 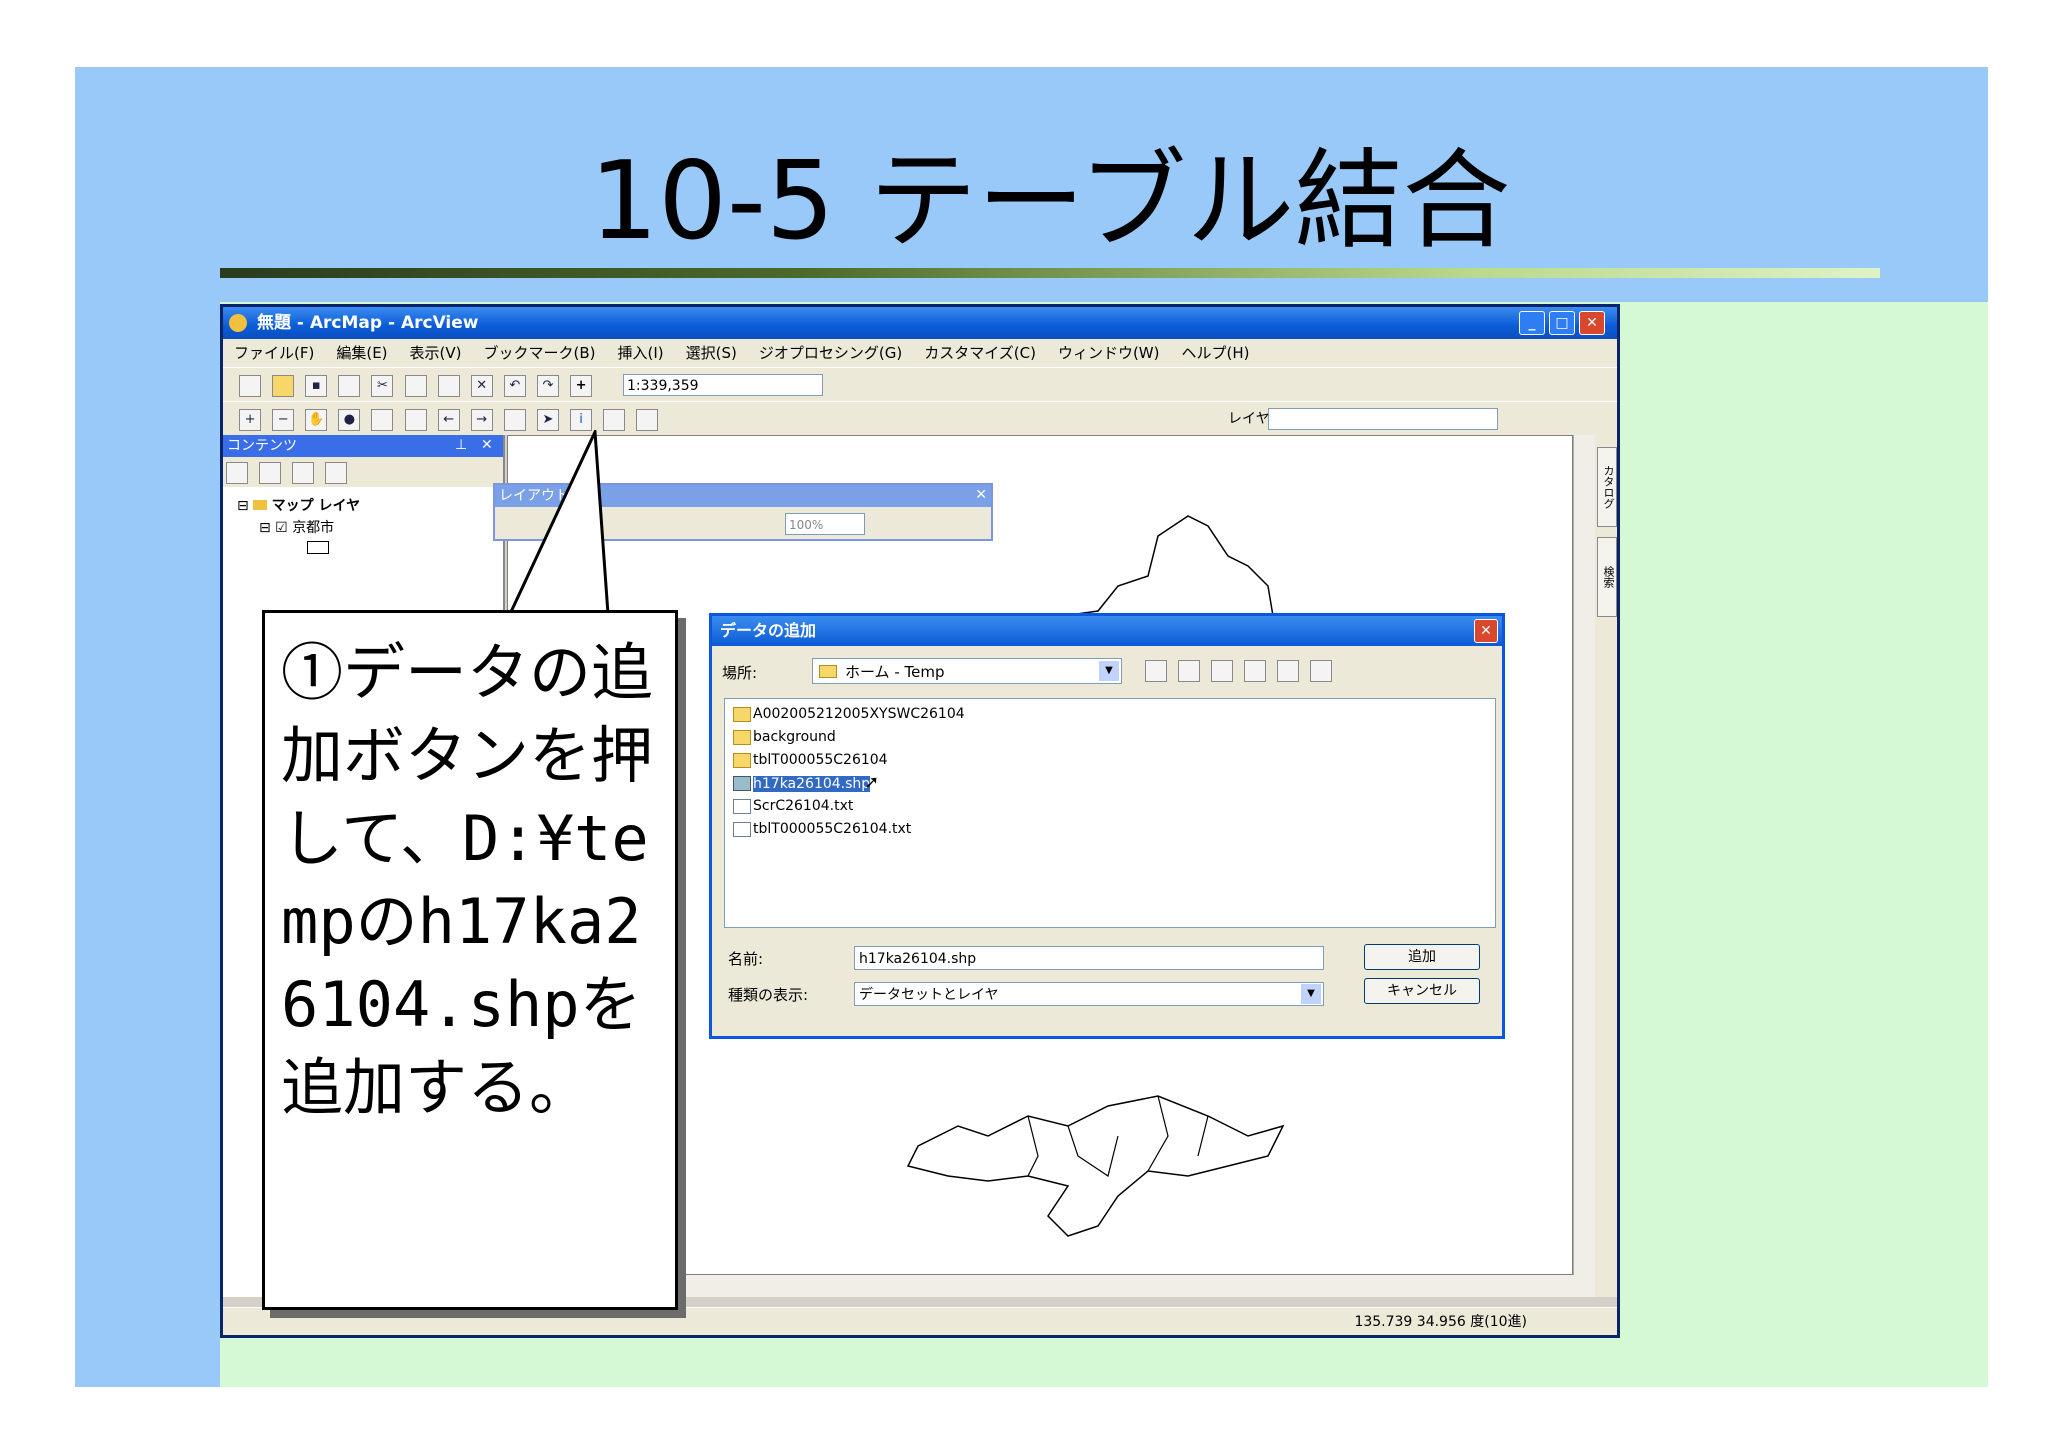 I want to click on location-select: ホーム - Temp ▼, so click(x=967, y=671).